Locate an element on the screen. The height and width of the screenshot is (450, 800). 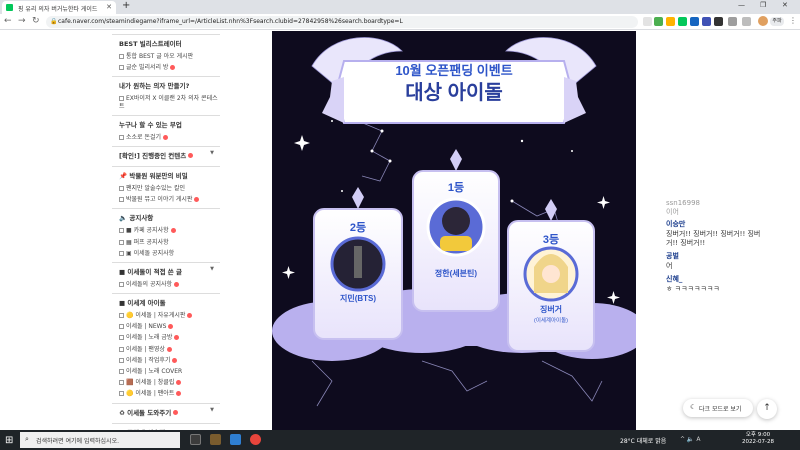
task-view-icon is located at coordinates (195, 439).